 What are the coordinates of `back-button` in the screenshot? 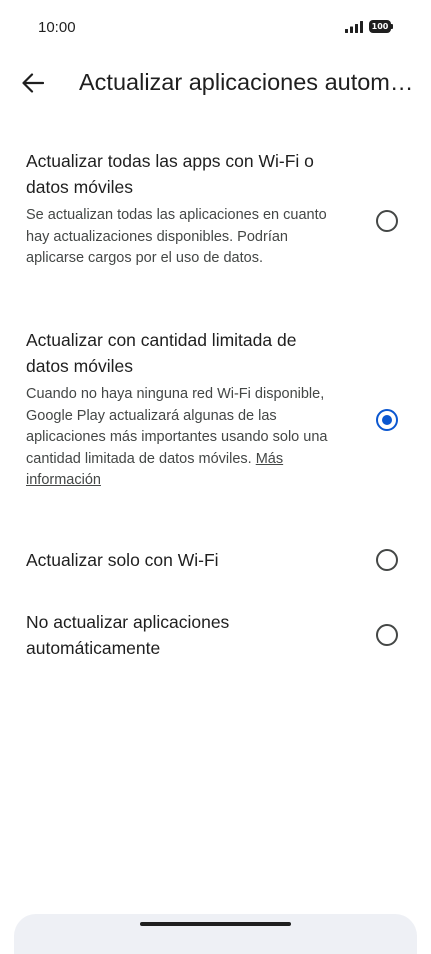 It's located at (33, 83).